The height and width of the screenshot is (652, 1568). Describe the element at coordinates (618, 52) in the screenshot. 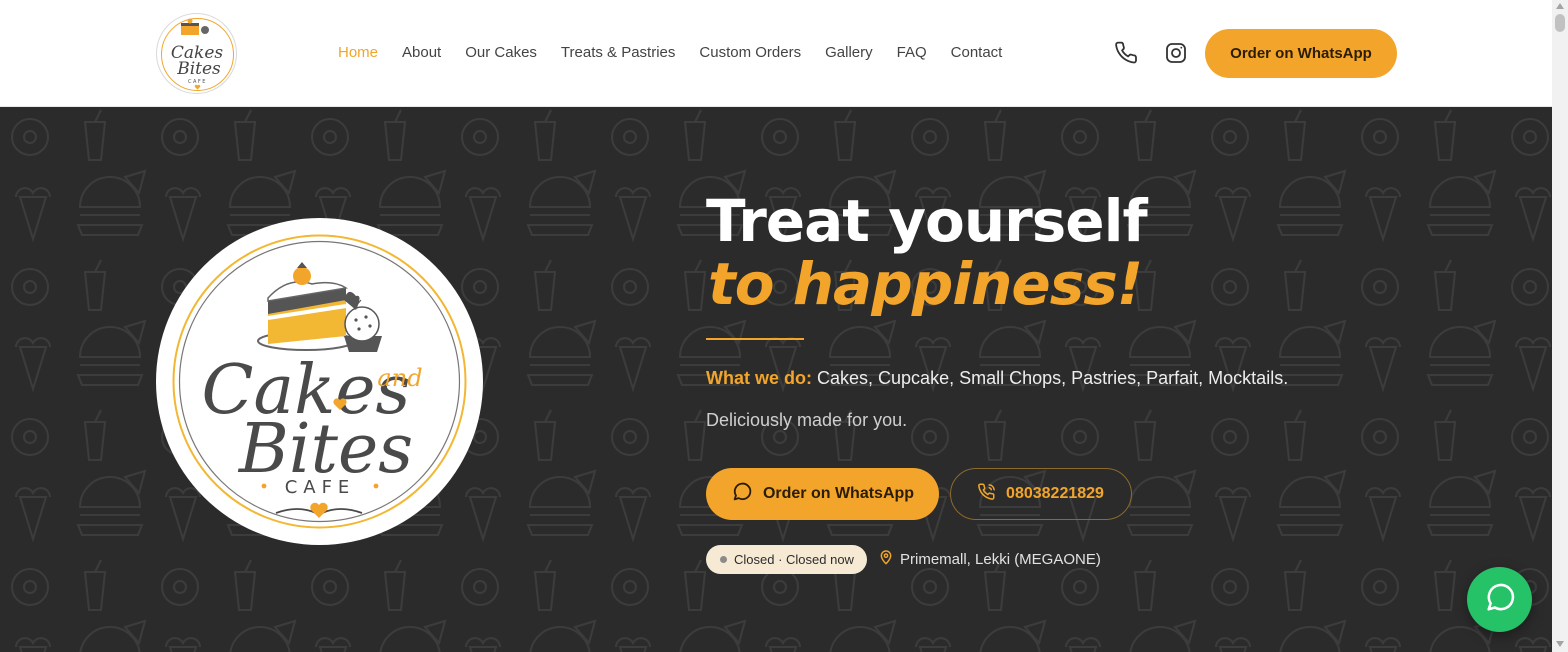

I see `nav-treats-pastries: Treats & Pastries` at that location.